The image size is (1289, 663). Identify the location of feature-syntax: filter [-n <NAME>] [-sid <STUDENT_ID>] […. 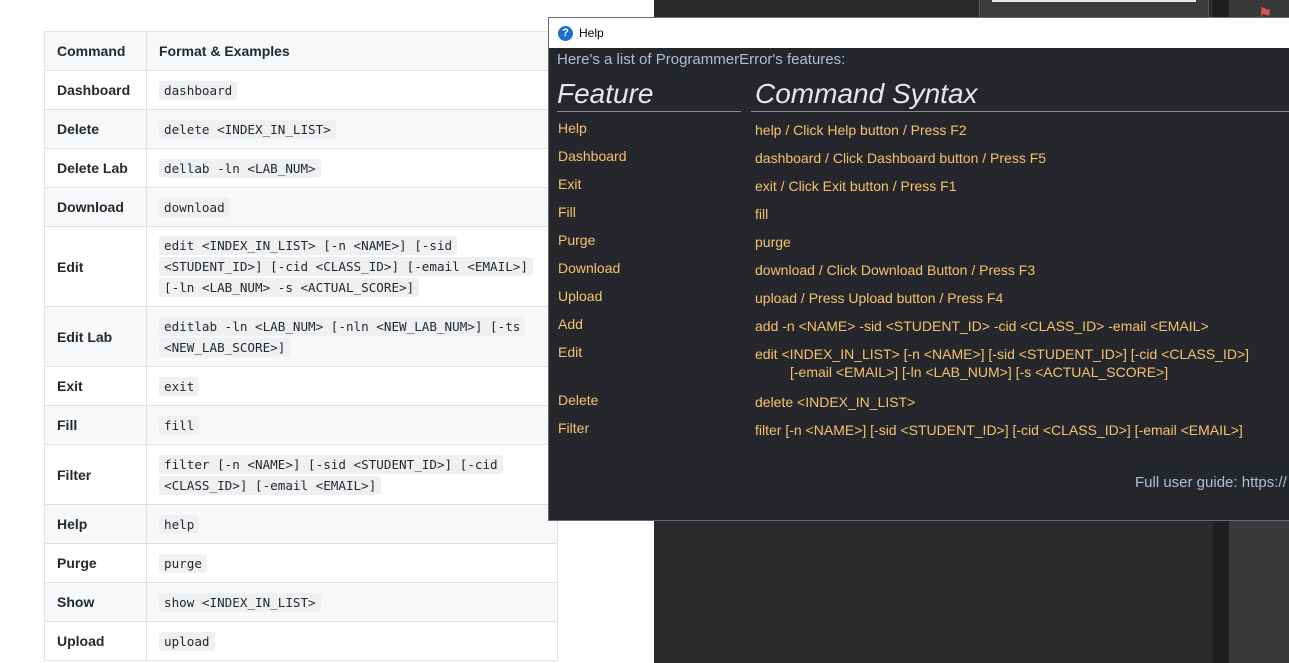
(999, 430).